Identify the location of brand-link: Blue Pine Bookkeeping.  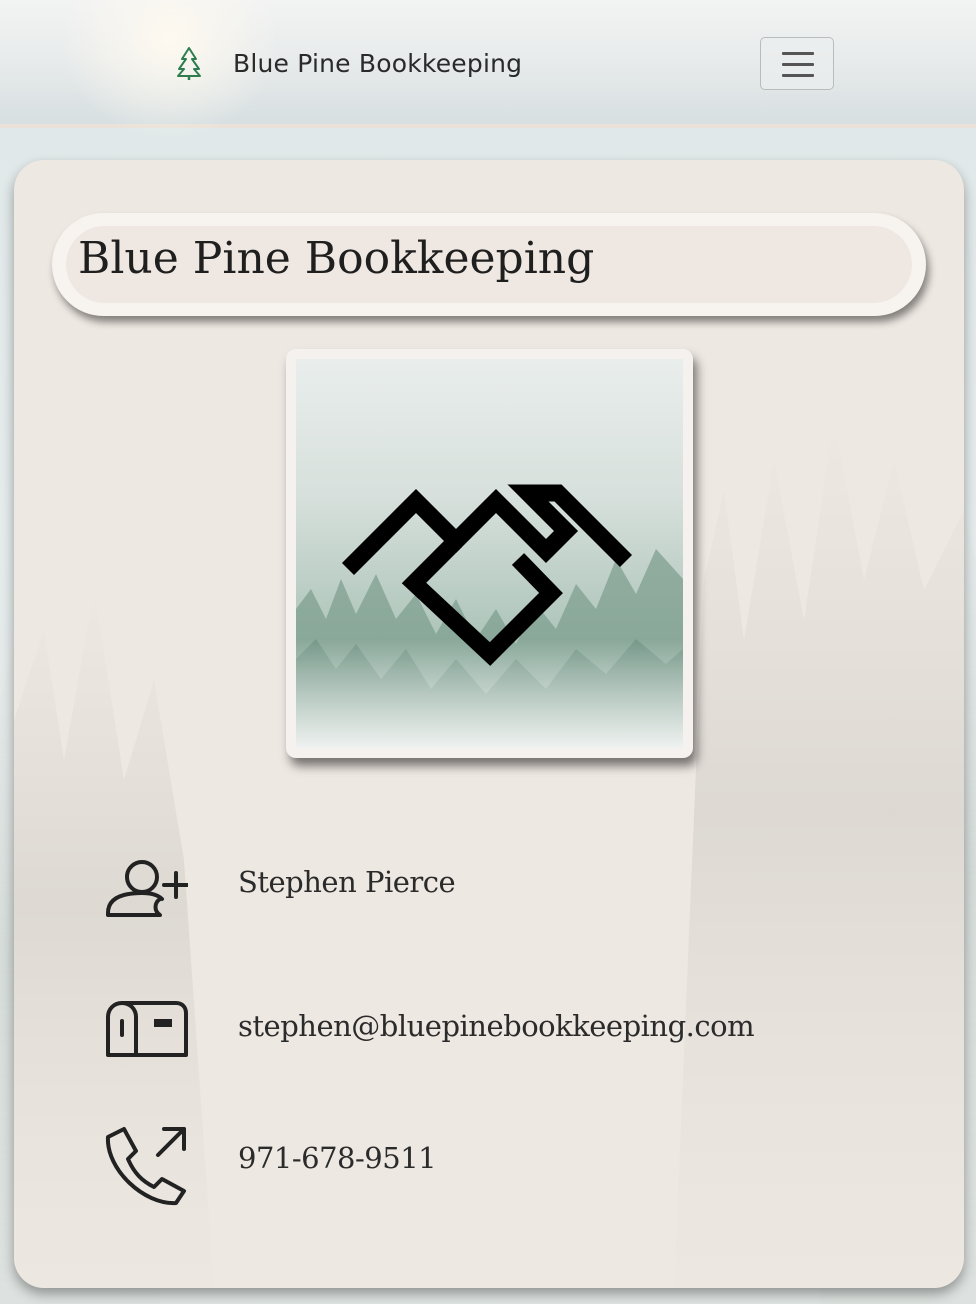
(348, 63).